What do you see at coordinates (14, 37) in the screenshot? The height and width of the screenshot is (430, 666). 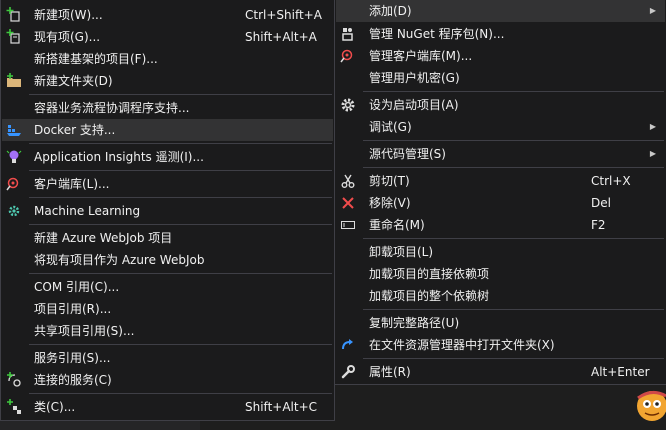 I see `existing-item-icon` at bounding box center [14, 37].